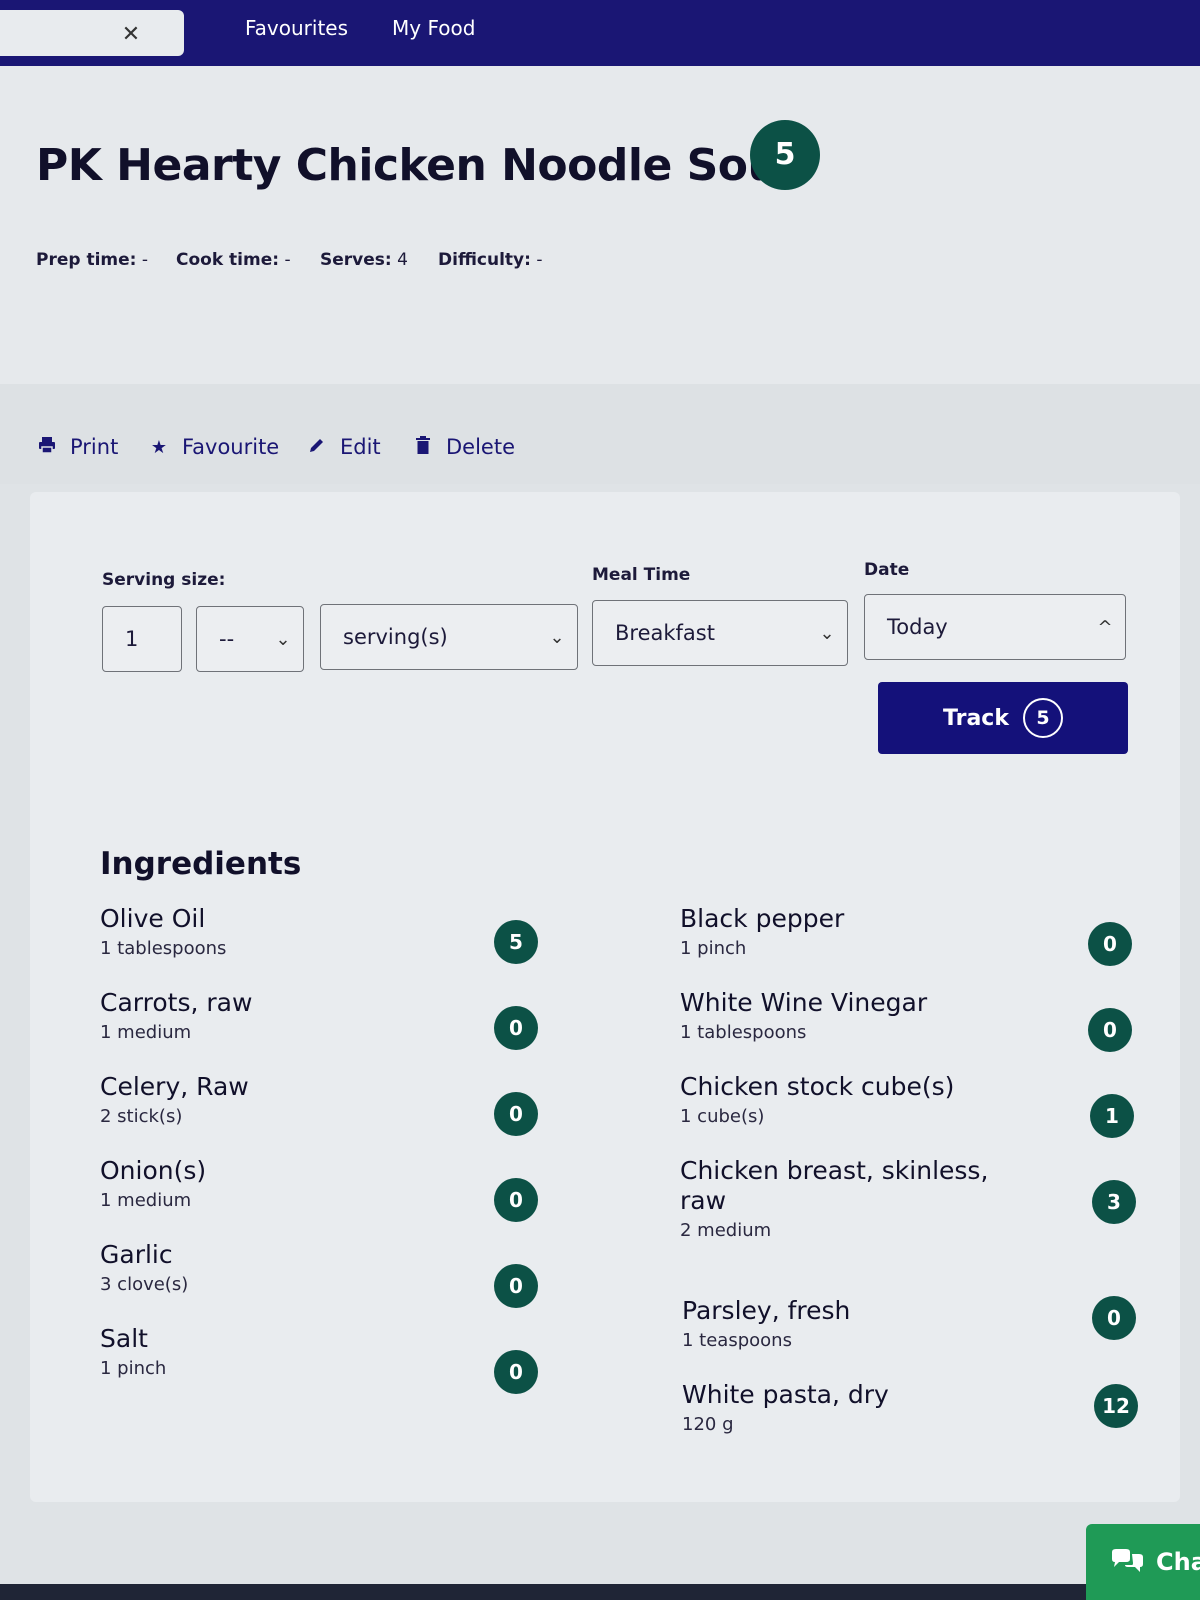  I want to click on difficulty: Difficulty: -, so click(490, 260).